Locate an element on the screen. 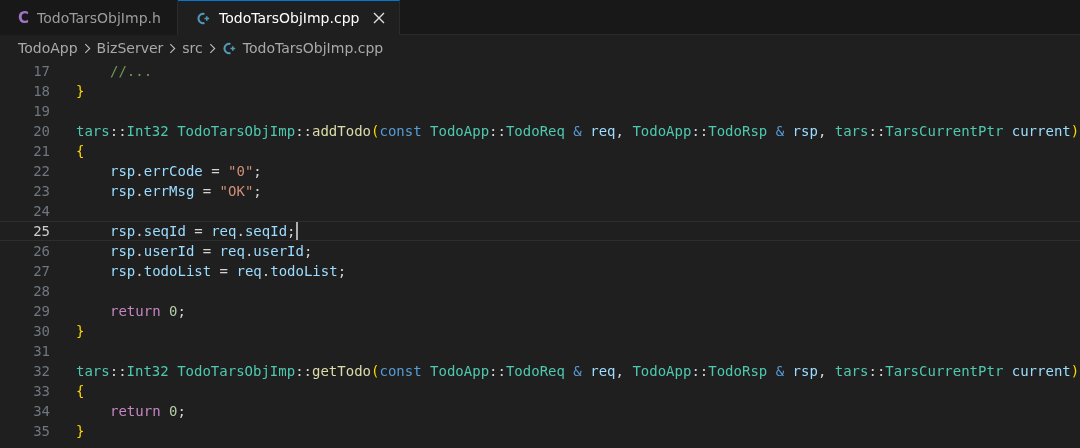  breadcrumb-item: TodoApp is located at coordinates (48, 48).